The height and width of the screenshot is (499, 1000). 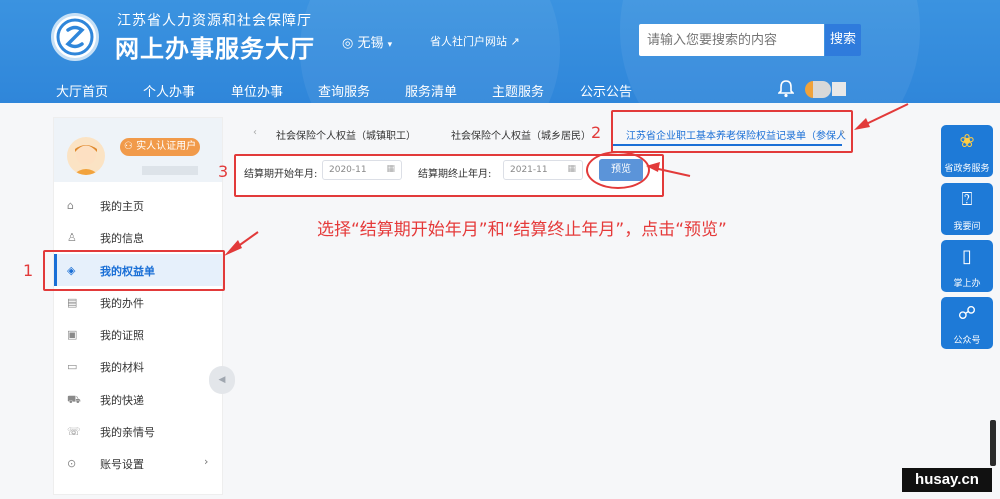 What do you see at coordinates (993, 443) in the screenshot?
I see `scrollbar-thumb` at bounding box center [993, 443].